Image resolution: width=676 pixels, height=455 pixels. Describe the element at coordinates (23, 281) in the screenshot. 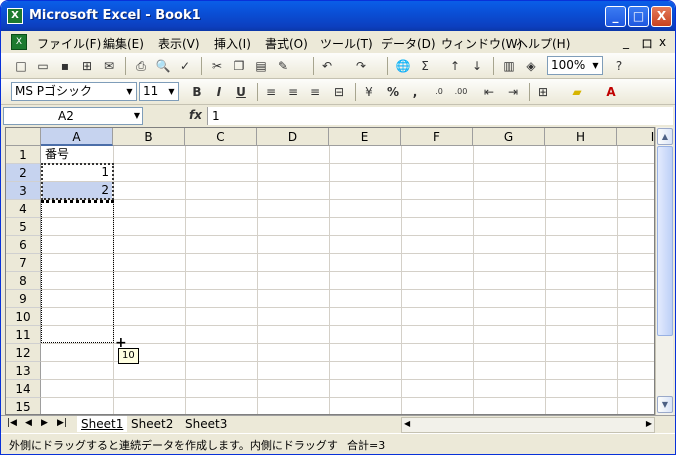

I see `row-header-8: 8` at that location.